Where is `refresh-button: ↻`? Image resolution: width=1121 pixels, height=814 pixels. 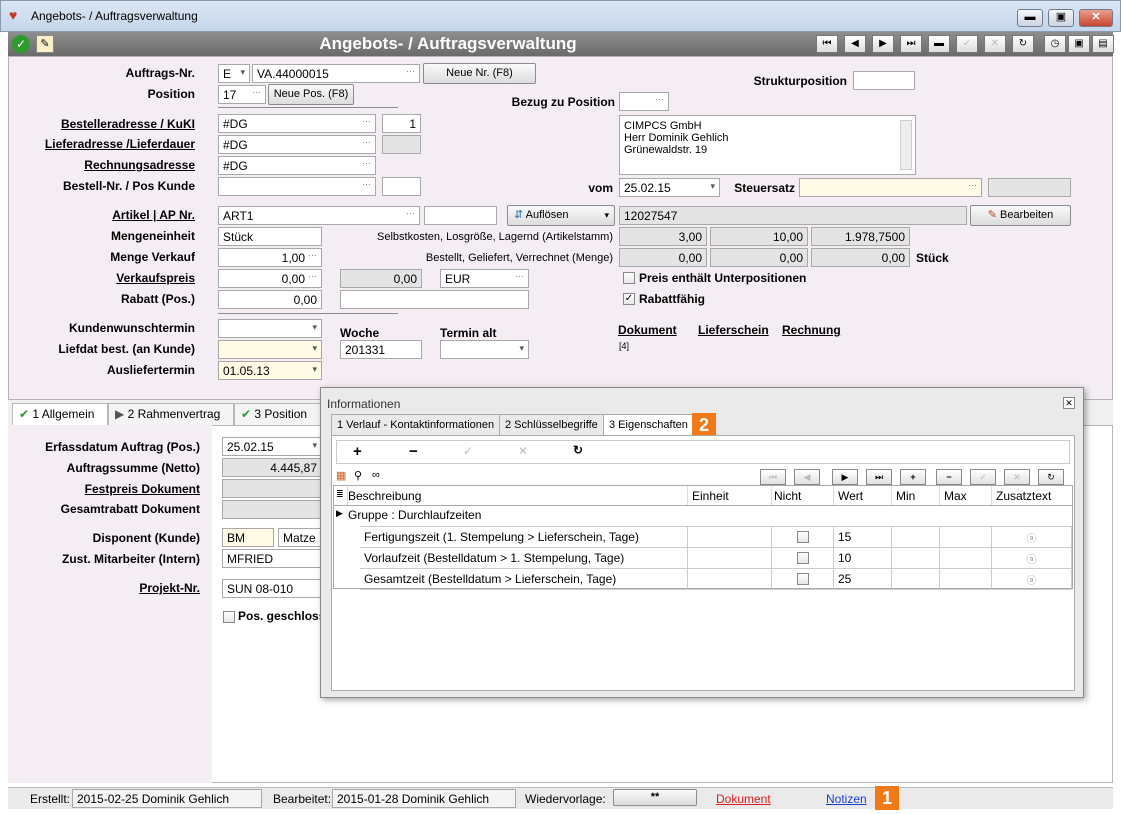 refresh-button: ↻ is located at coordinates (1023, 44).